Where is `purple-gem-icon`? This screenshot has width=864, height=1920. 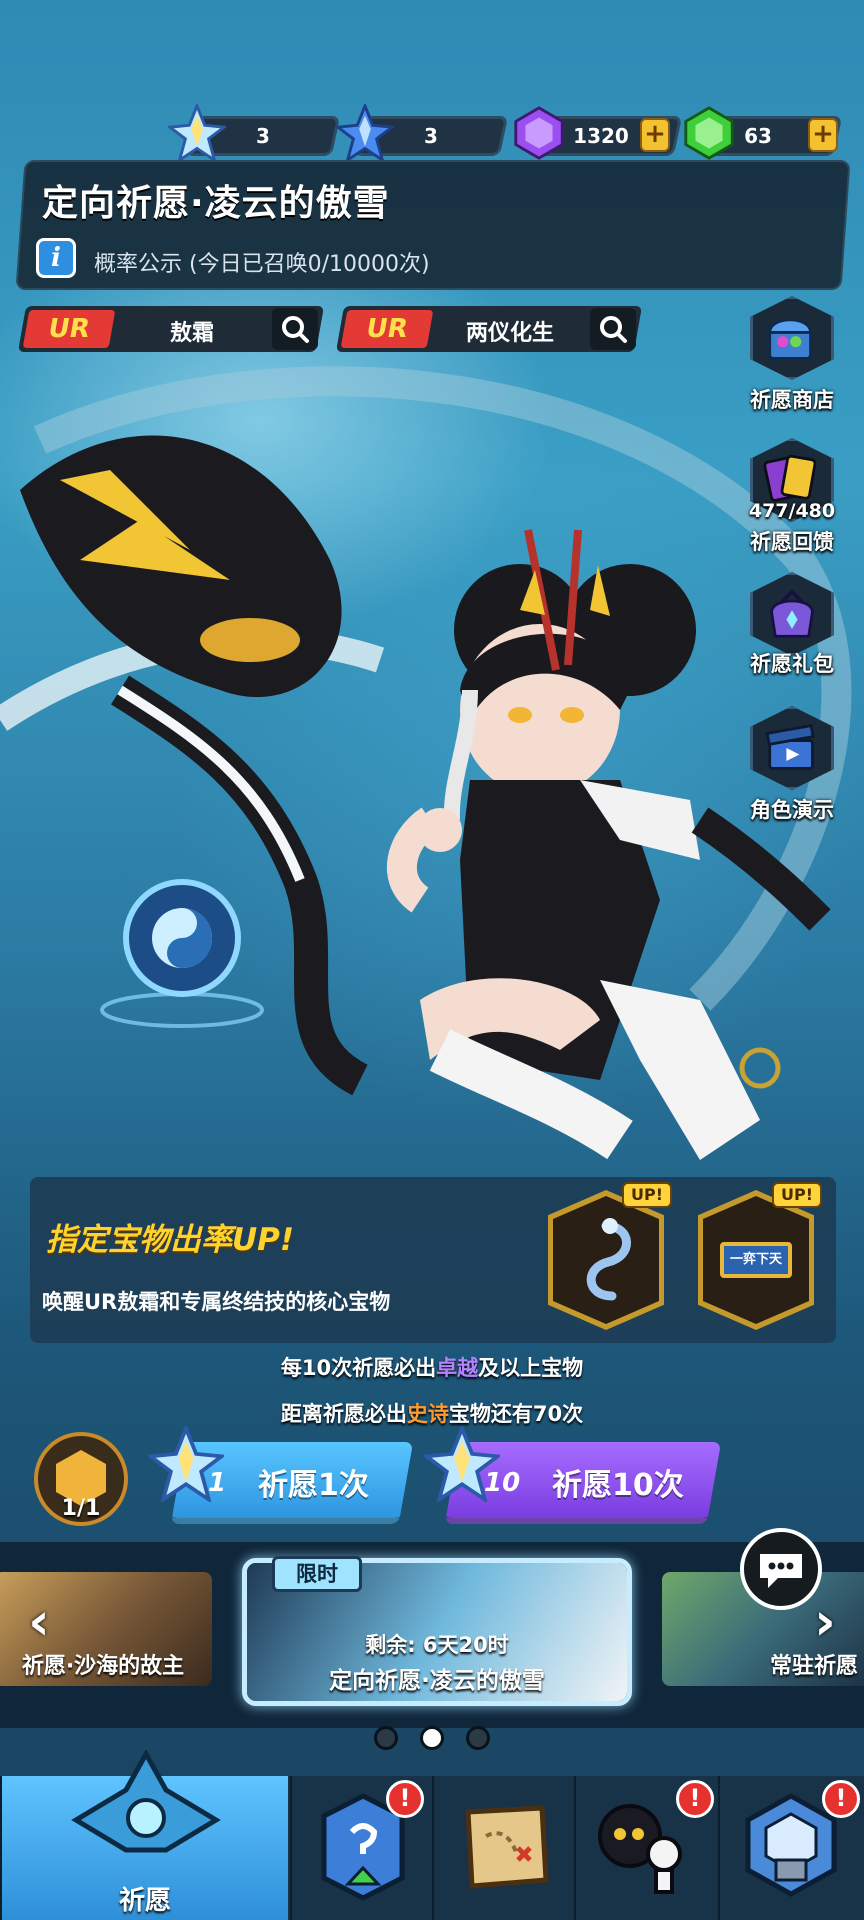 purple-gem-icon is located at coordinates (539, 133).